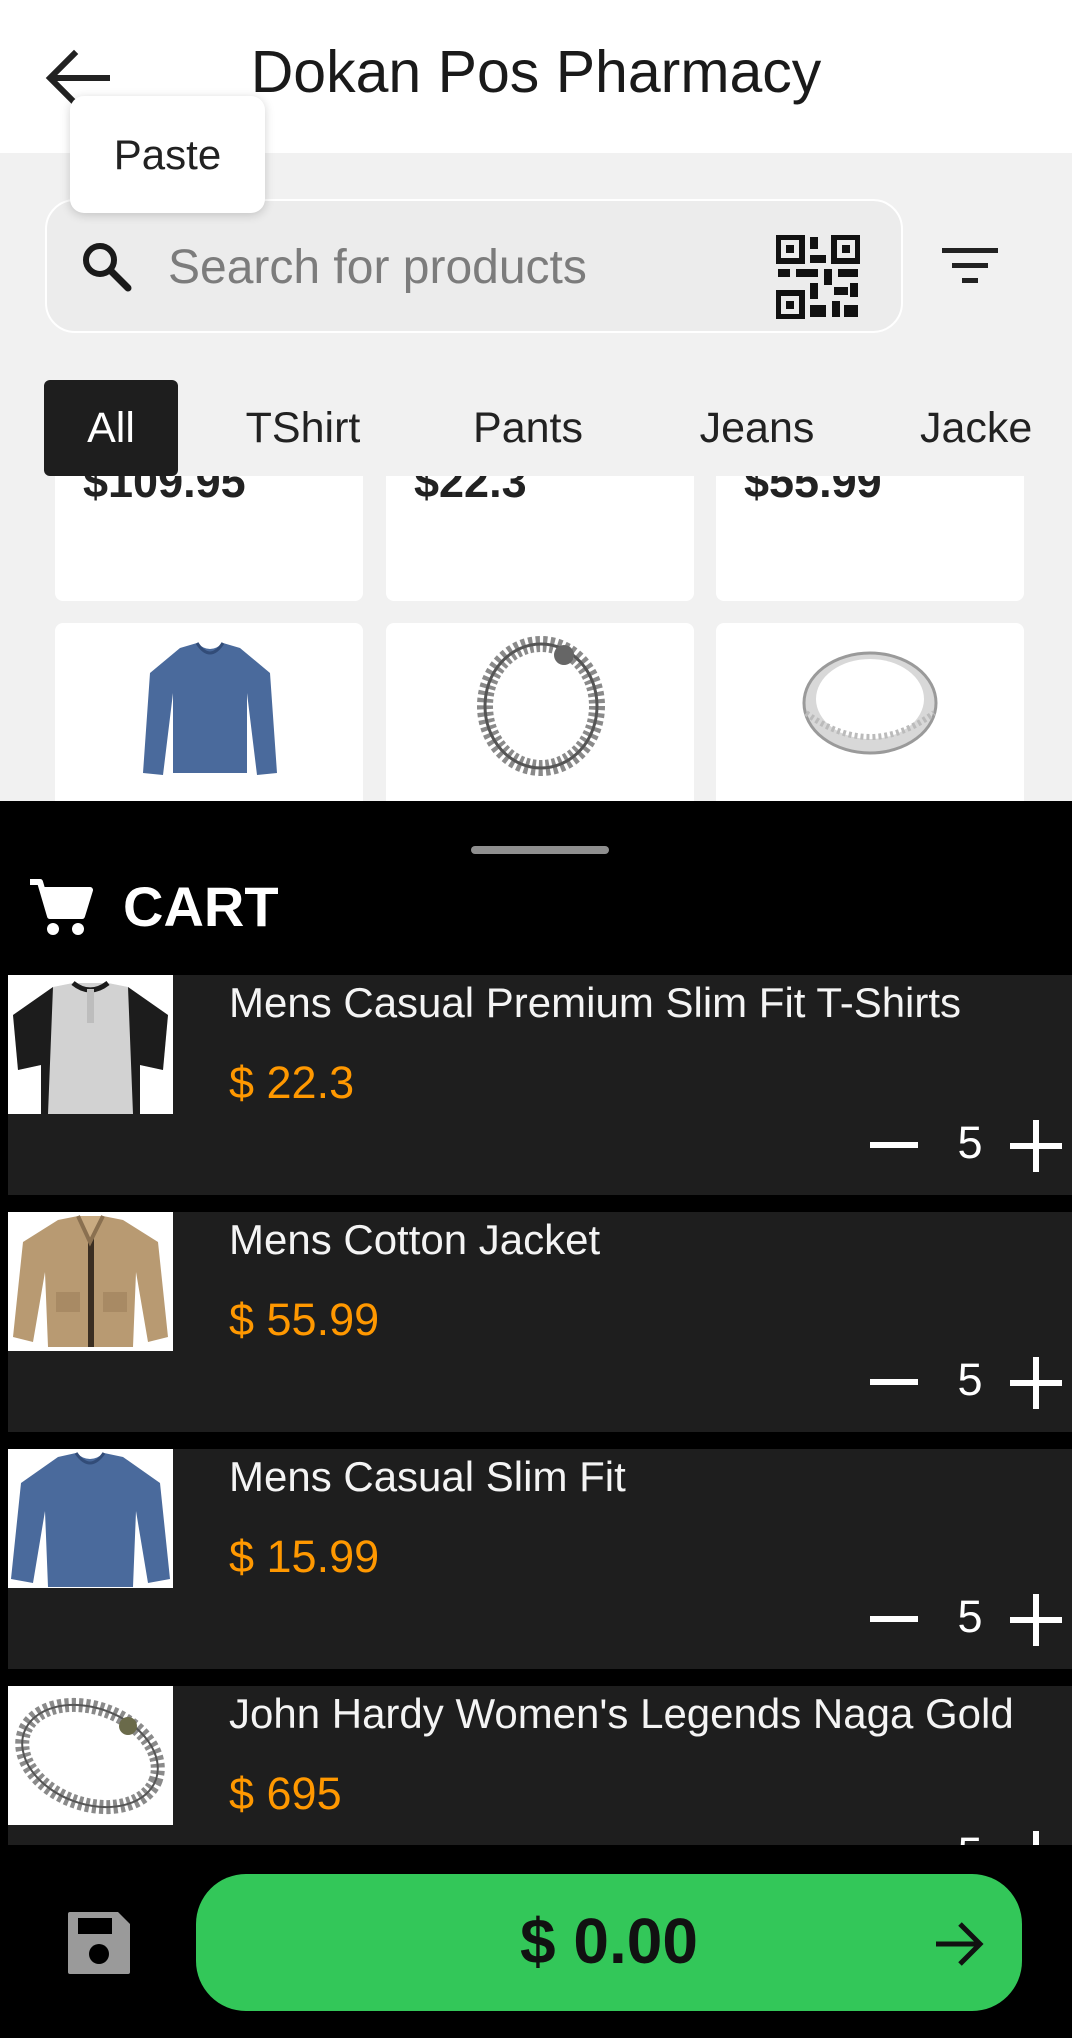 The height and width of the screenshot is (2038, 1072). I want to click on jacket-thumbnail, so click(90, 1281).